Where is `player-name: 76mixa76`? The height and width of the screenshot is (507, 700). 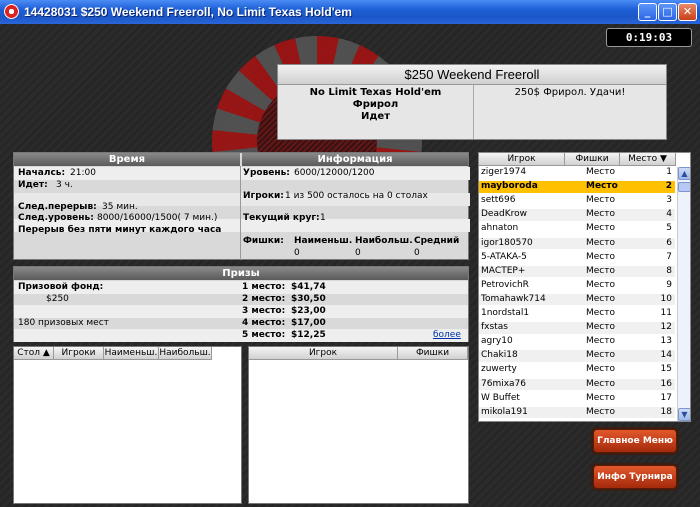
player-name: 76mixa76 is located at coordinates (504, 383).